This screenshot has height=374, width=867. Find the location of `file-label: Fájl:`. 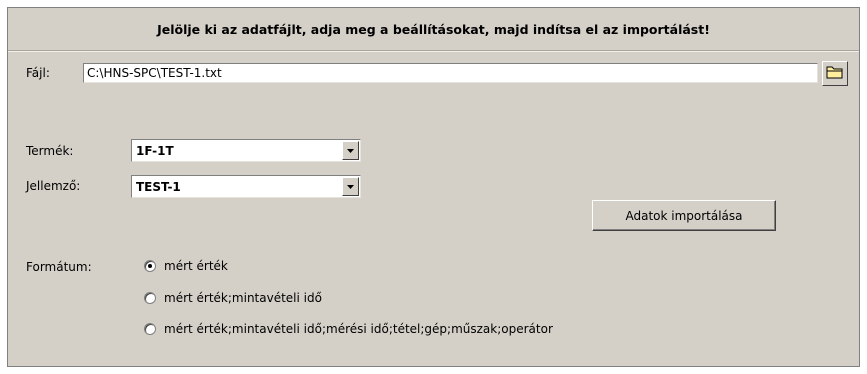

file-label: Fájl: is located at coordinates (38, 73).